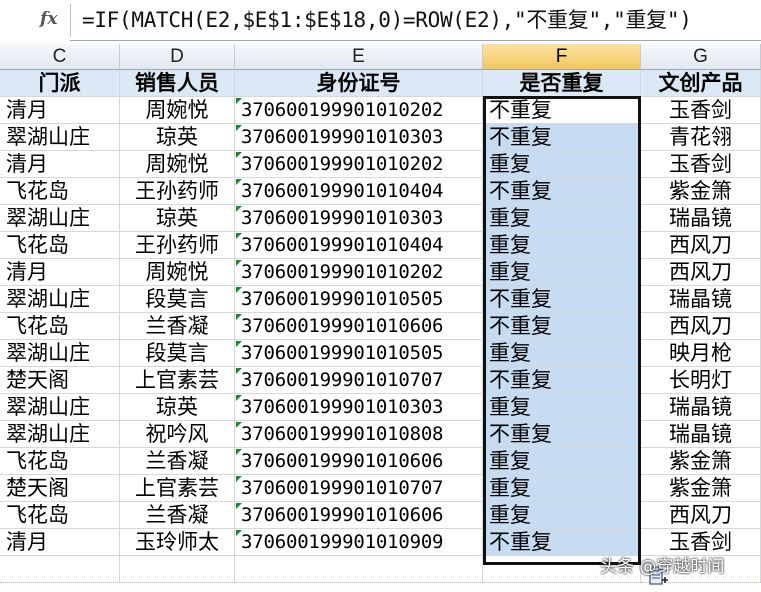 Image resolution: width=761 pixels, height=592 pixels. What do you see at coordinates (701, 380) in the screenshot?
I see `cell-product: 长明灯` at bounding box center [701, 380].